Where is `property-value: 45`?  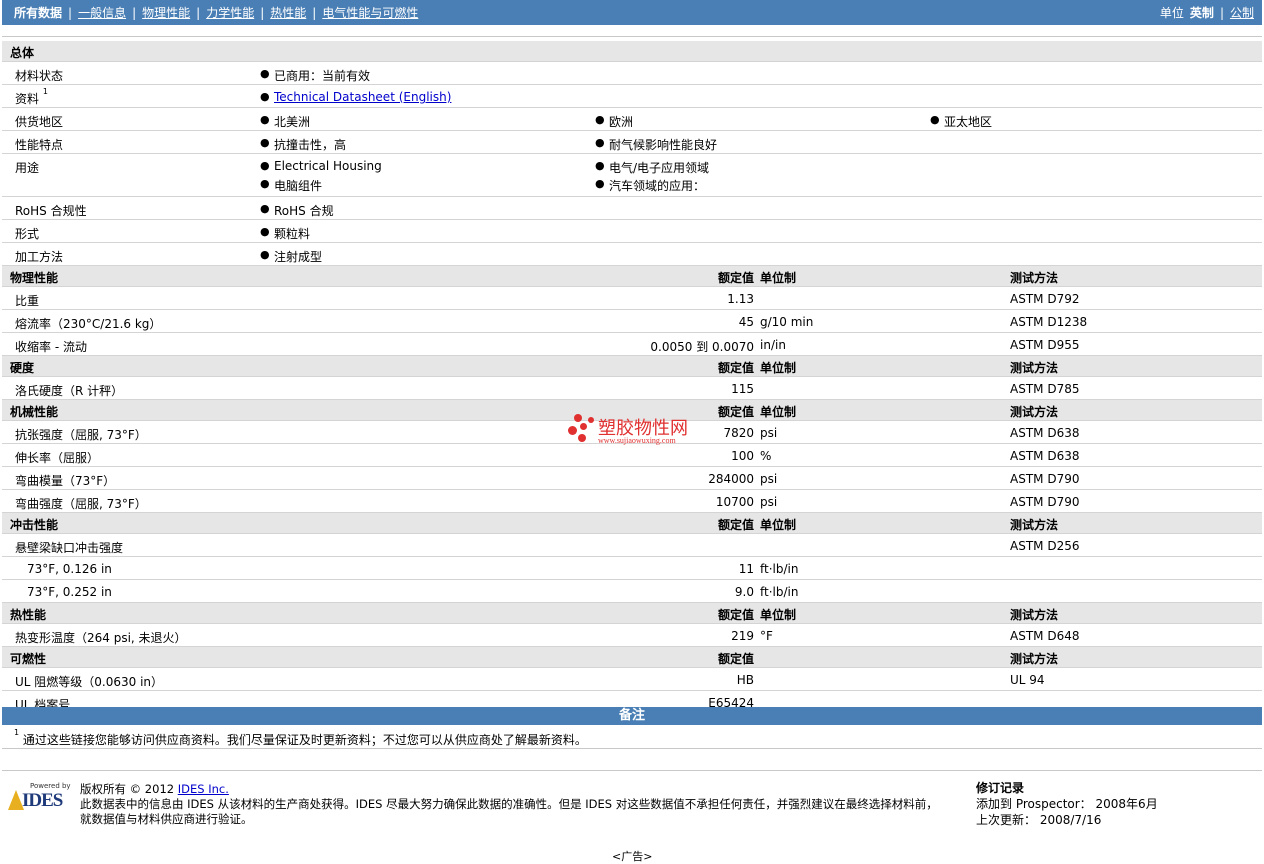 property-value: 45 is located at coordinates (746, 322).